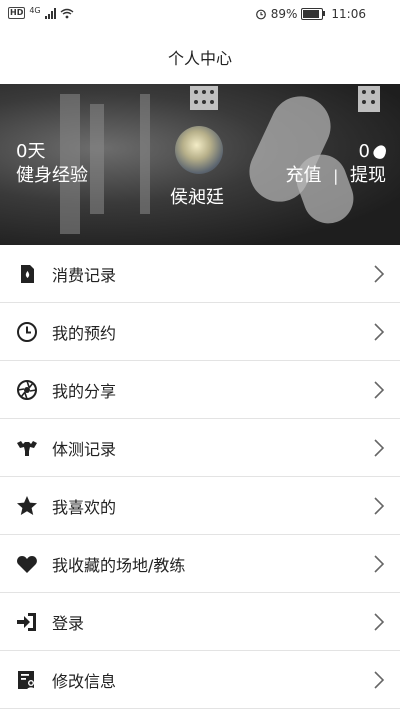  What do you see at coordinates (200, 680) in the screenshot?
I see `menu-item-edit-info: 修改信息` at bounding box center [200, 680].